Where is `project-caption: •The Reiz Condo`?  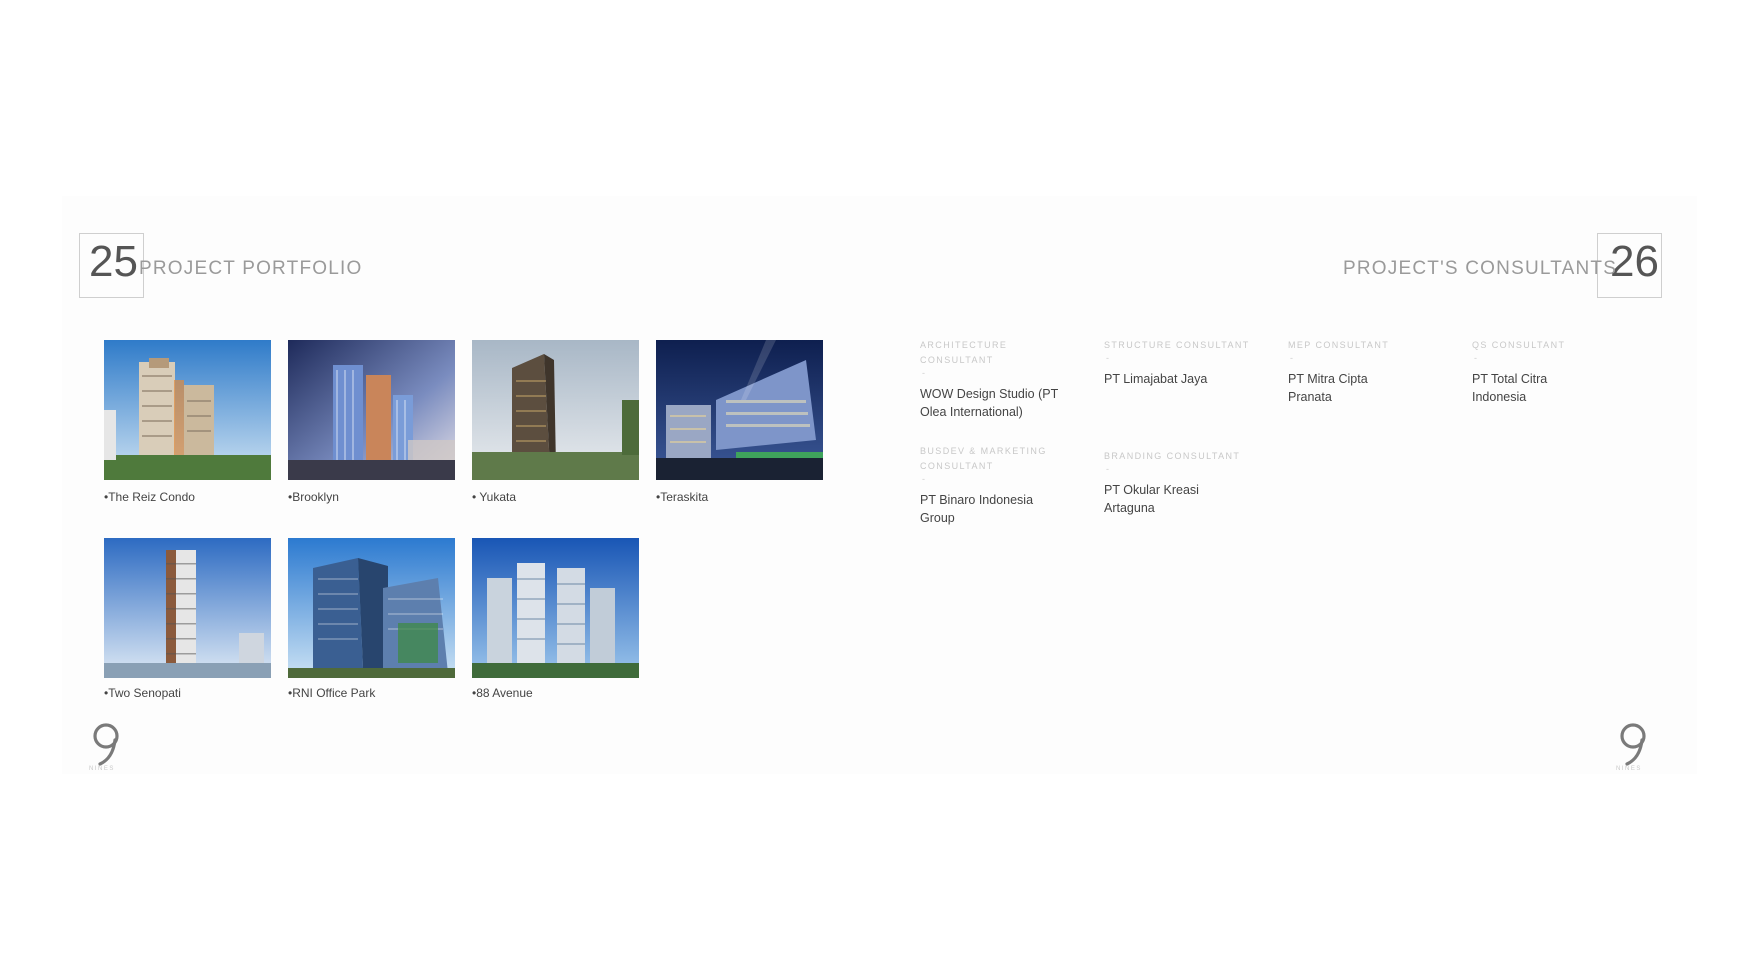
project-caption: •The Reiz Condo is located at coordinates (149, 497).